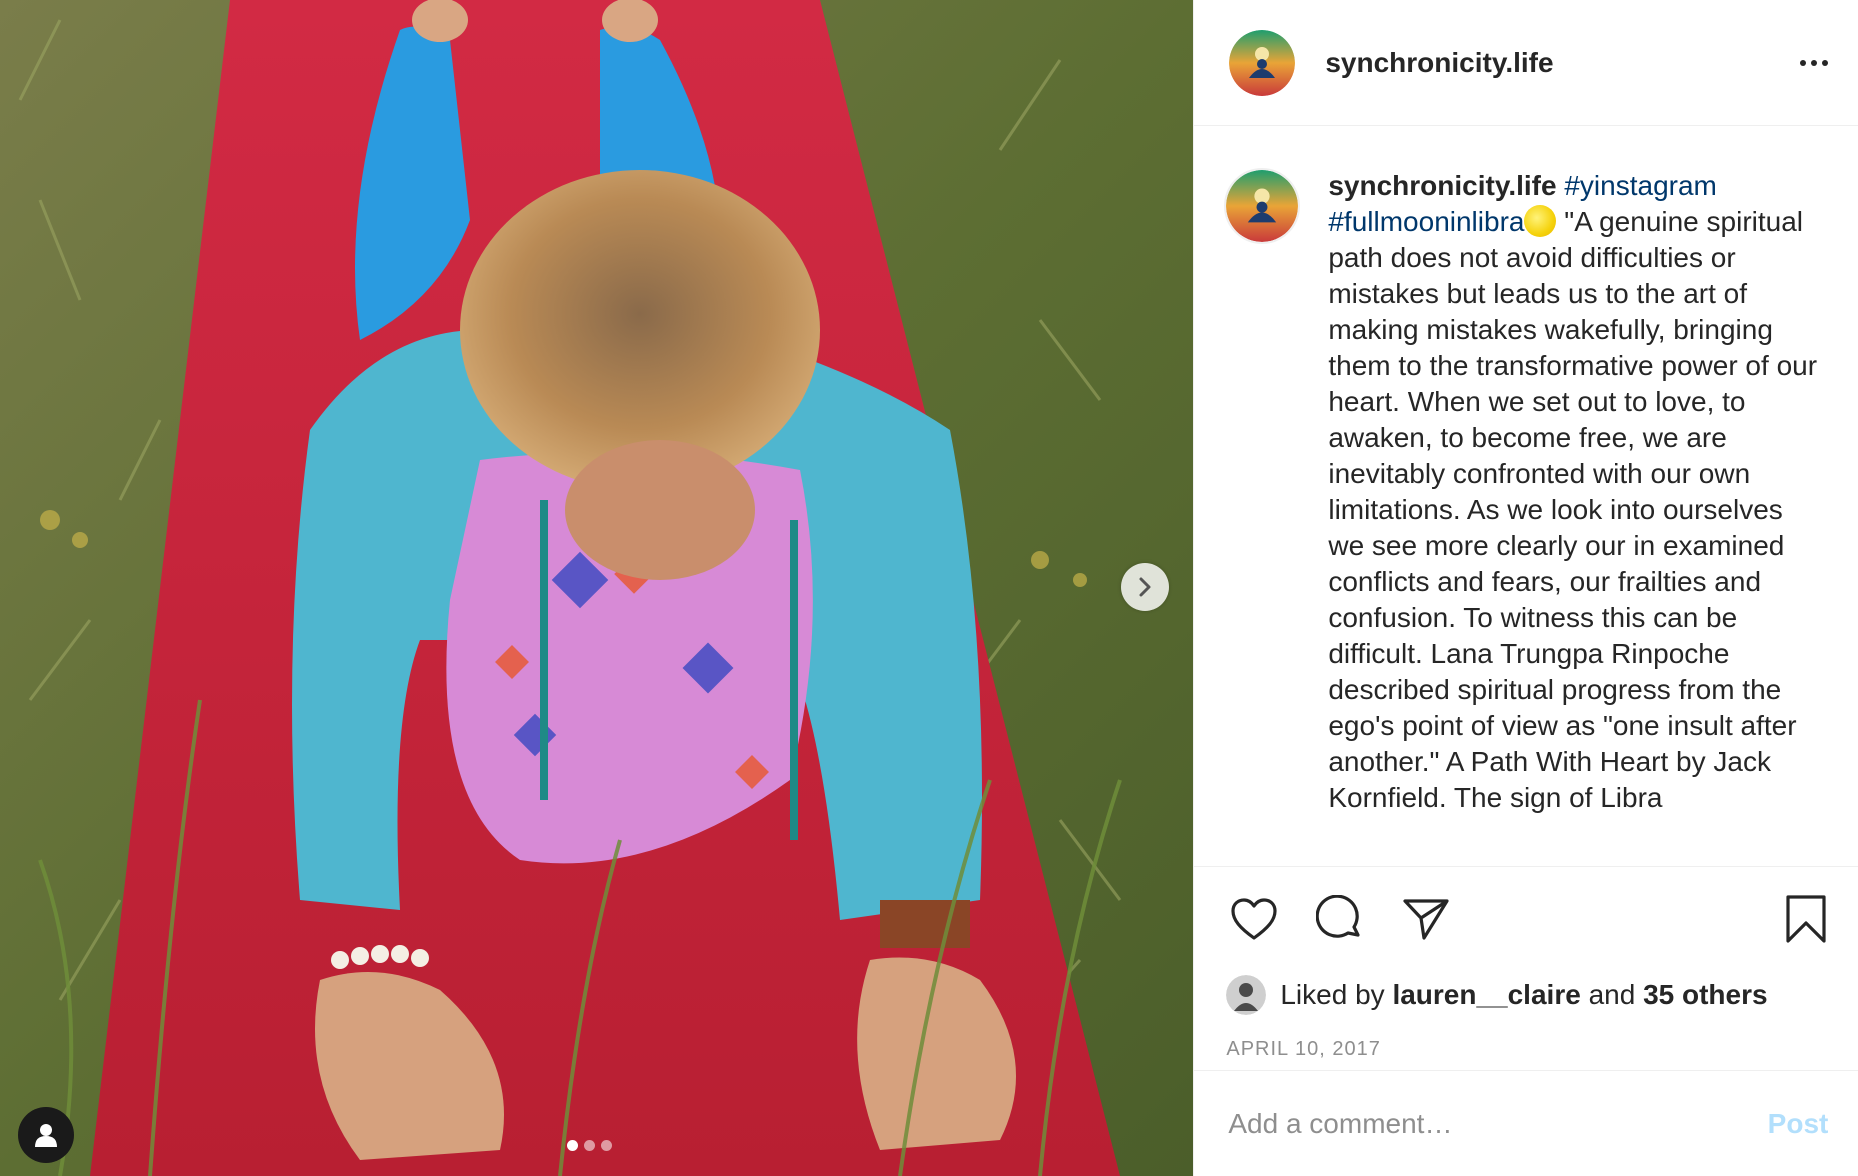 The height and width of the screenshot is (1176, 1858). Describe the element at coordinates (1705, 995) in the screenshot. I see `likes-others-link: 35 others` at that location.